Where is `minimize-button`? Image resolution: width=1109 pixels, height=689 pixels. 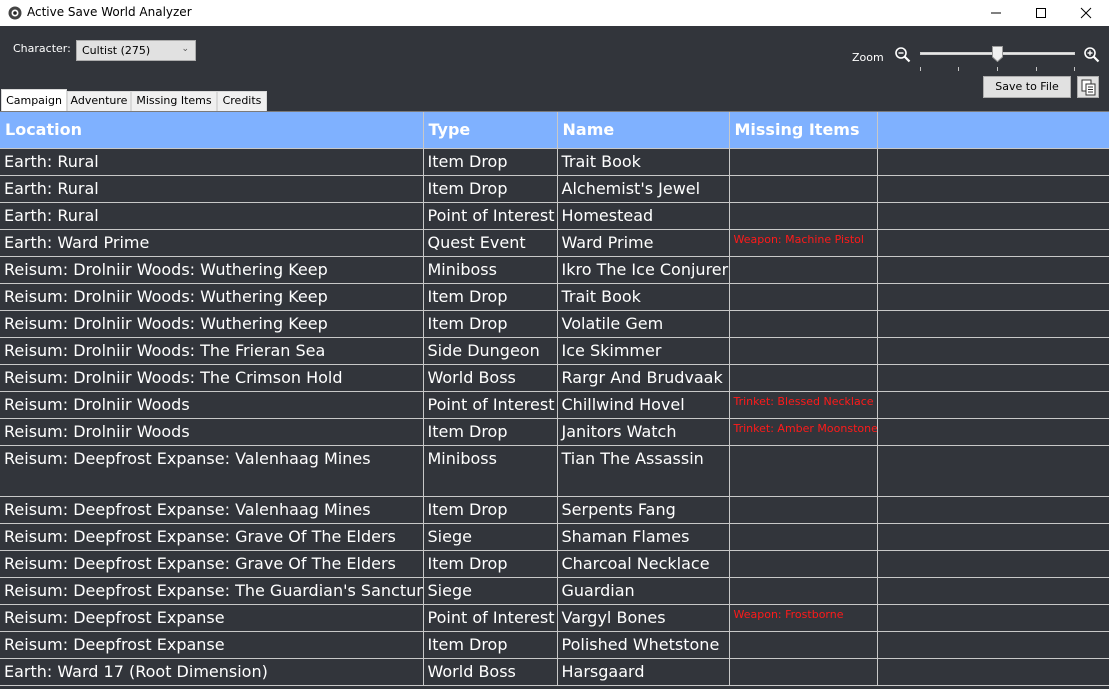 minimize-button is located at coordinates (996, 13).